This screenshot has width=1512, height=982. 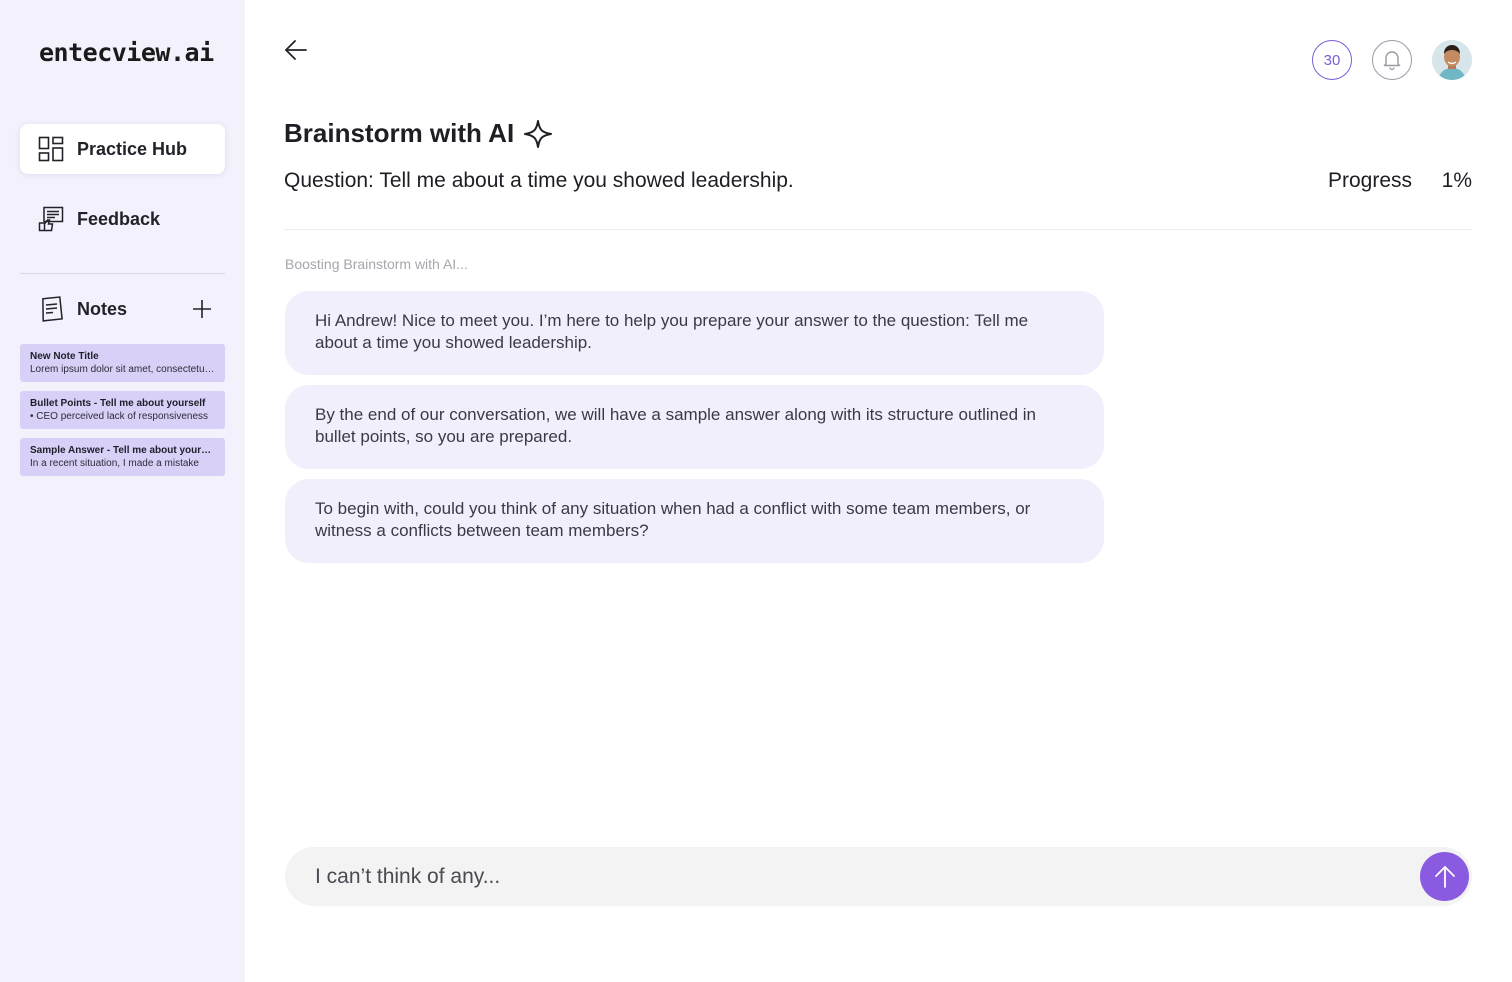 I want to click on message-composer, so click(x=878, y=876).